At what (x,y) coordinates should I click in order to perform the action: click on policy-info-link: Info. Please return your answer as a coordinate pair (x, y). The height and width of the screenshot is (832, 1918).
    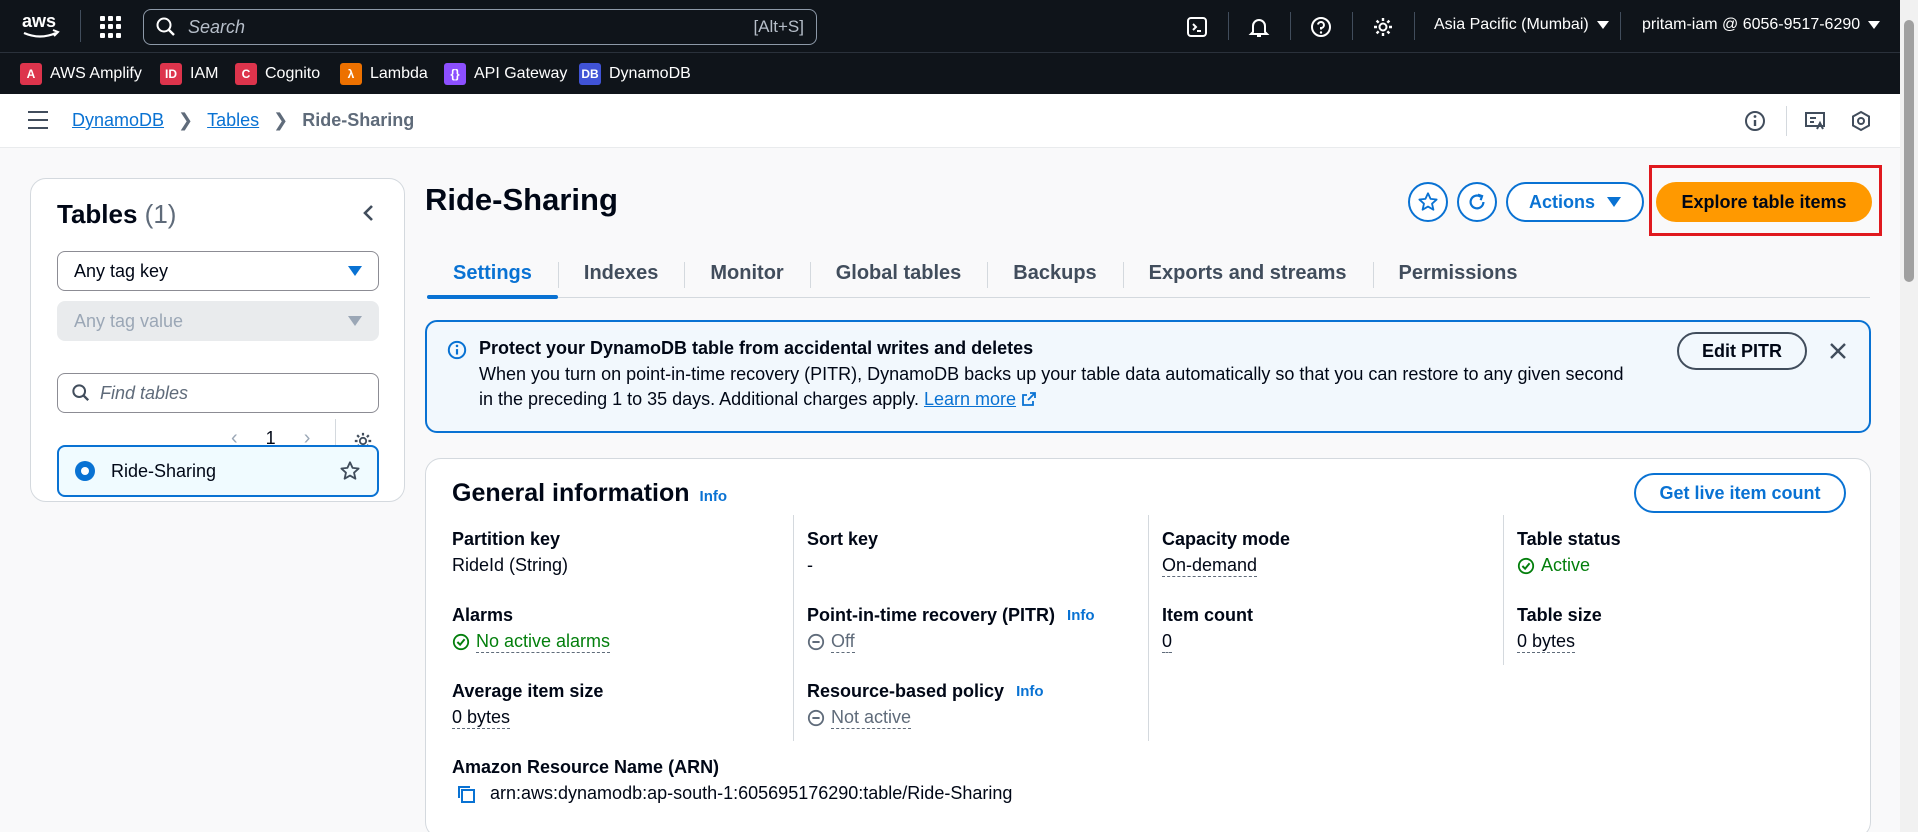
    Looking at the image, I should click on (1030, 691).